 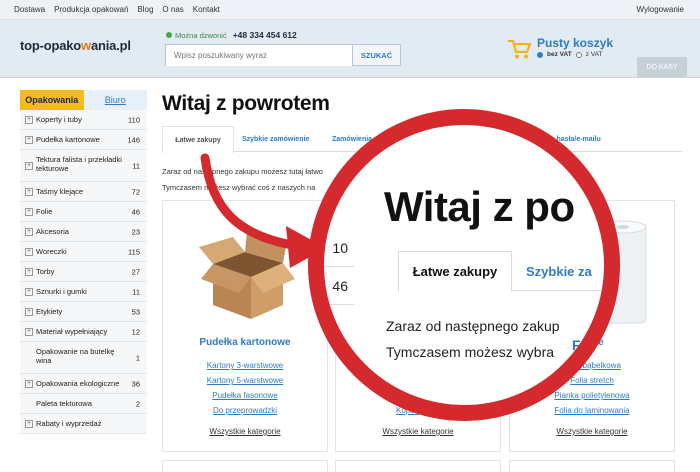 I want to click on tab-szybkie-zamowienie: Szybkie zamówienie, so click(x=275, y=139).